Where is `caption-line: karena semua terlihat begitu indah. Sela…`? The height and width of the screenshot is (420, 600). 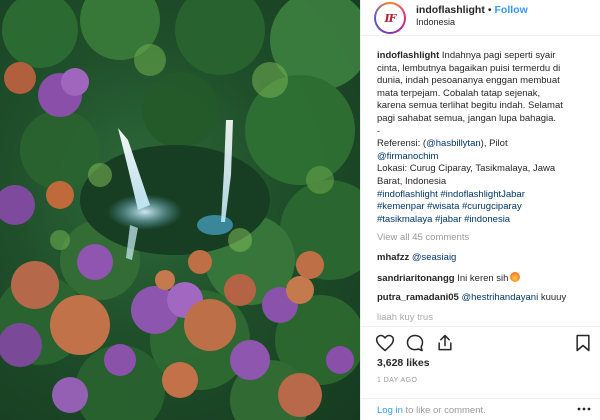 caption-line: karena semua terlihat begitu indah. Sela… is located at coordinates (470, 106).